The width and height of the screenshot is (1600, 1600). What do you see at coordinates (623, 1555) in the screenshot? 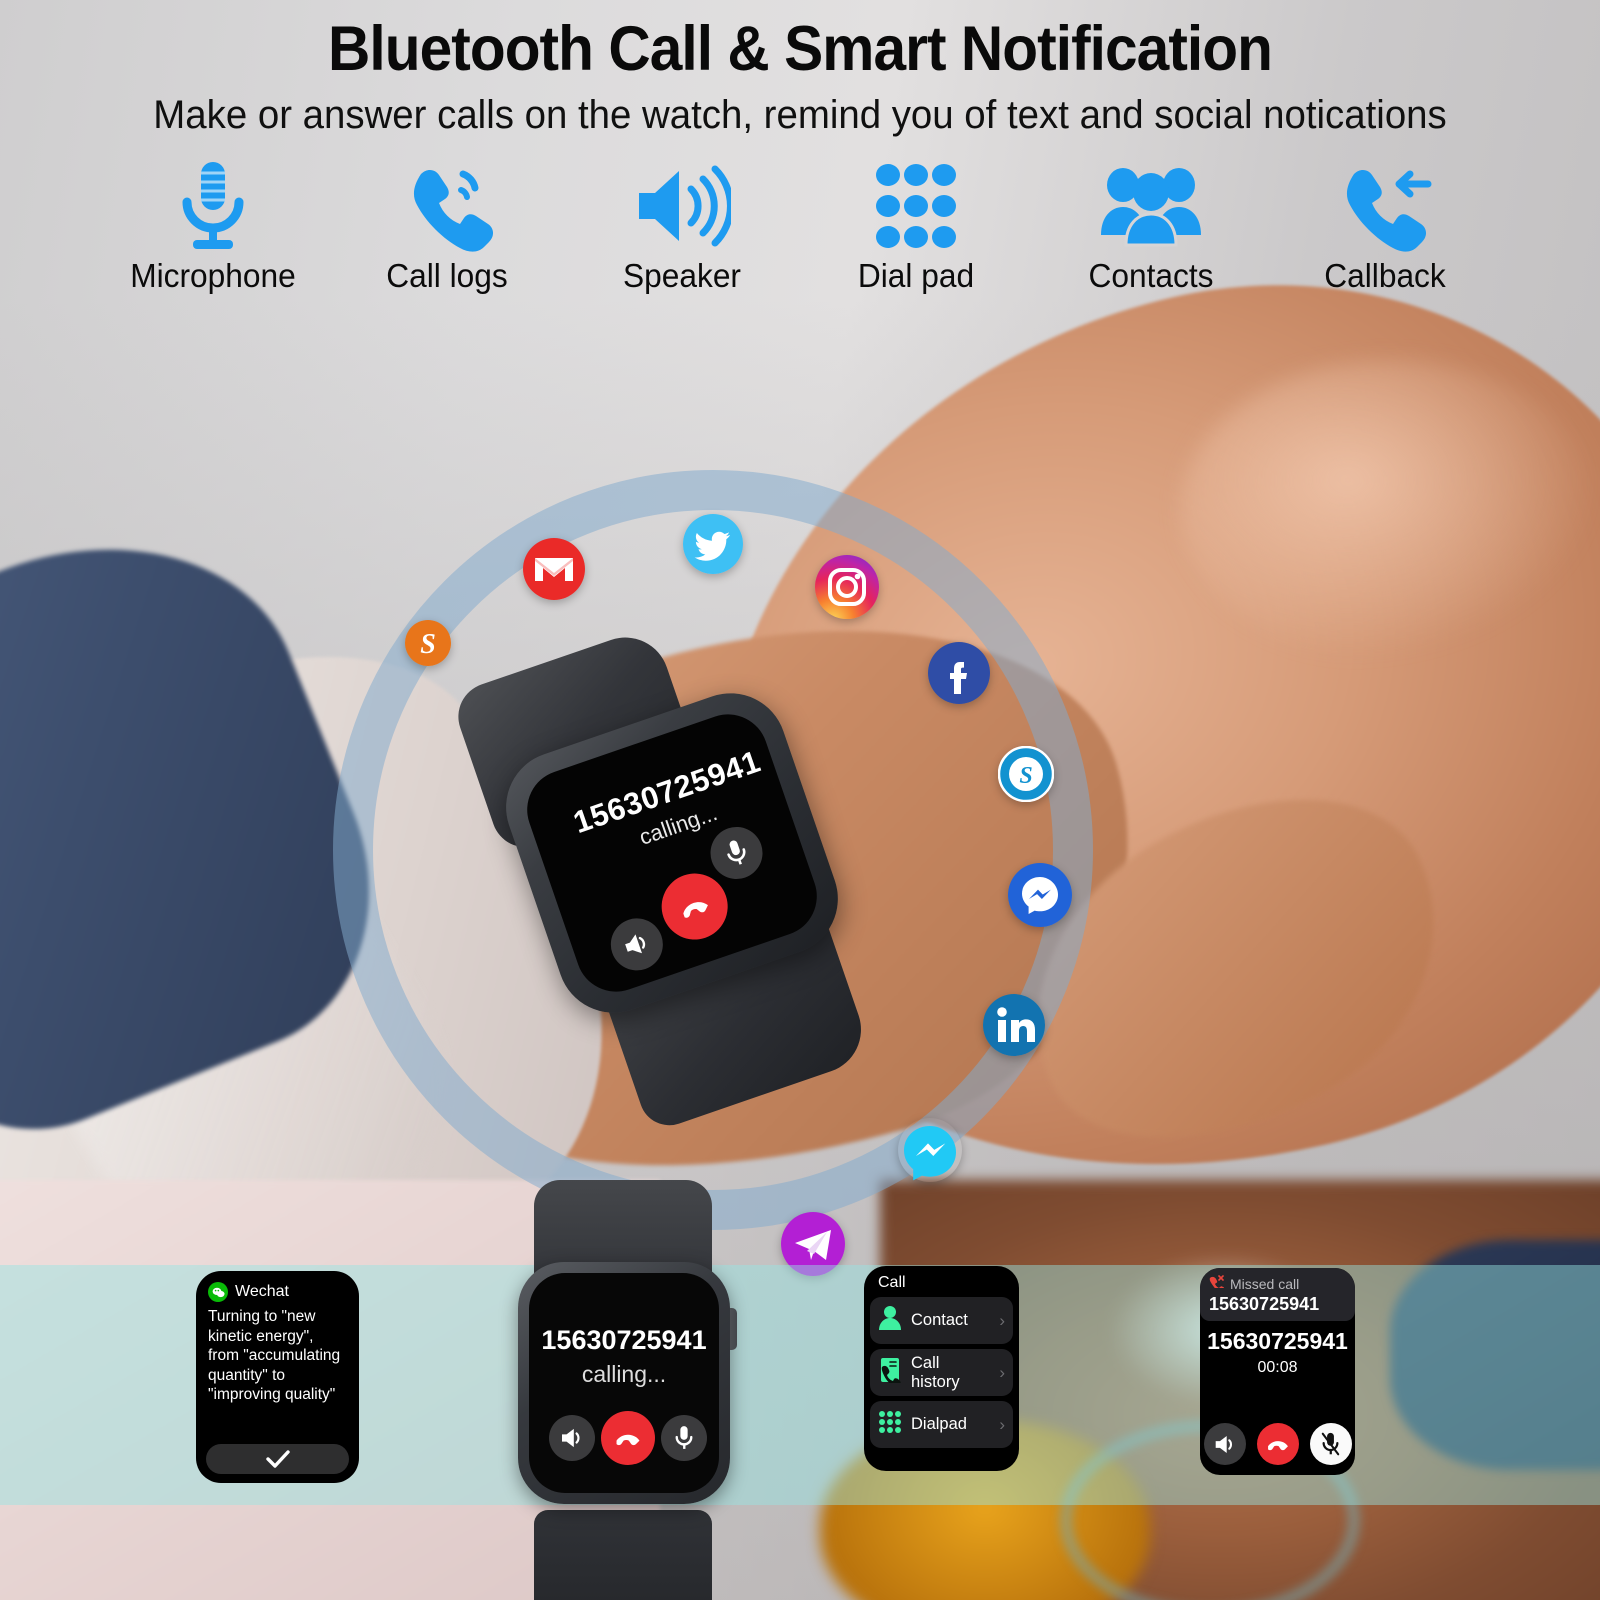
I see `watch-band-bottom` at bounding box center [623, 1555].